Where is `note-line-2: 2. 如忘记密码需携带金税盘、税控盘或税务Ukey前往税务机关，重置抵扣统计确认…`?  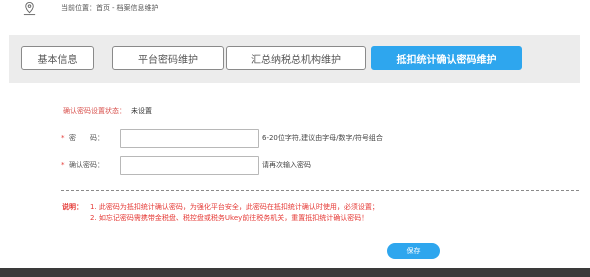
note-line-2: 2. 如忘记密码需携带金税盘、税控盘或税务Ukey前往税务机关，重置抵扣统计确认… is located at coordinates (229, 218).